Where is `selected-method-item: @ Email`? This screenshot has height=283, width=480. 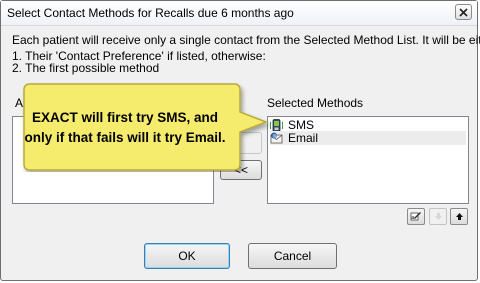 selected-method-item: @ Email is located at coordinates (368, 138).